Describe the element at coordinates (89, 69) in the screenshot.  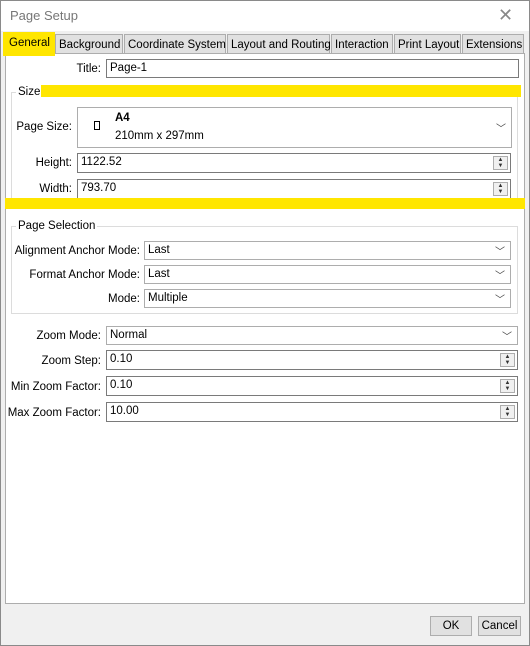
I see `title-label: Title:` at that location.